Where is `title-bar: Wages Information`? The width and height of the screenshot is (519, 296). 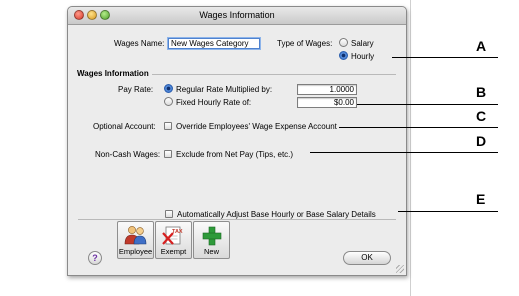 title-bar: Wages Information is located at coordinates (237, 16).